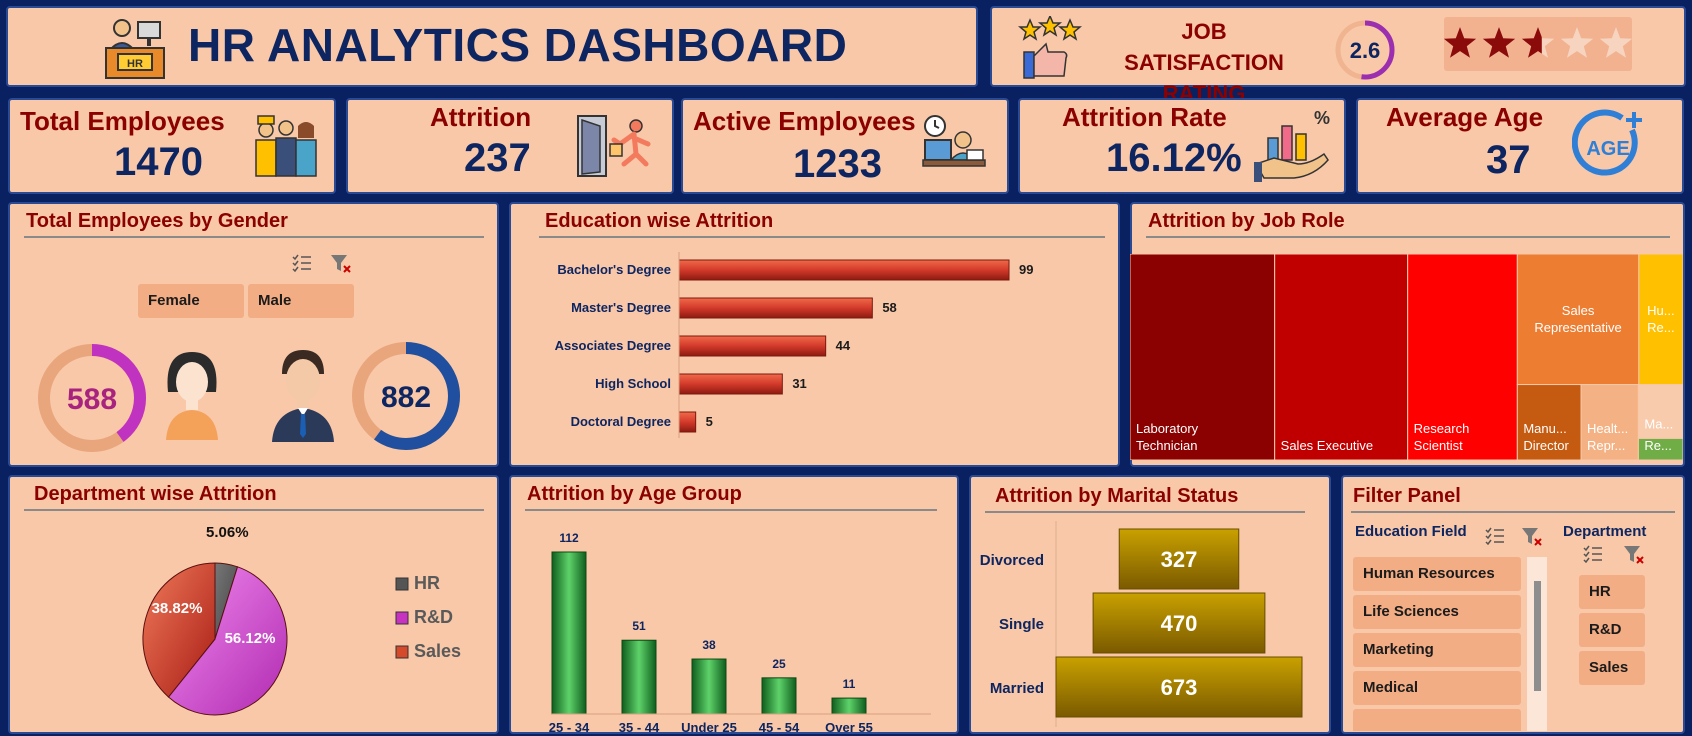 The height and width of the screenshot is (736, 1692). Describe the element at coordinates (135, 64) in the screenshot. I see `hr-desk-label: HR` at that location.